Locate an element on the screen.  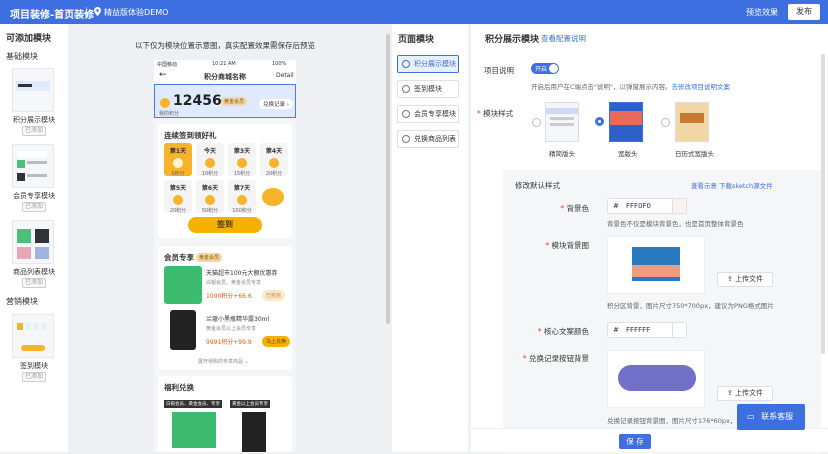
config-help-link: 查看配置说明 is located at coordinates (563, 38).